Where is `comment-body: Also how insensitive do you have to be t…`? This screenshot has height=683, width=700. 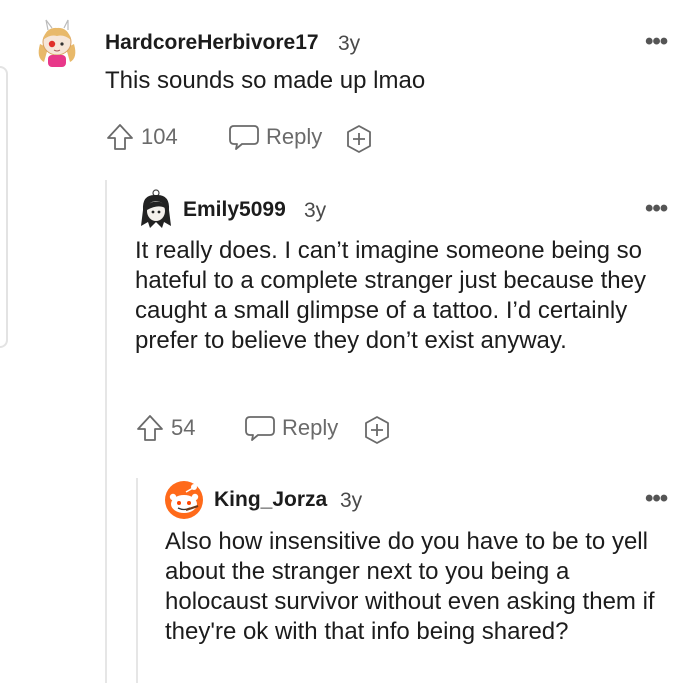
comment-body: Also how insensitive do you have to be t… is located at coordinates (410, 586).